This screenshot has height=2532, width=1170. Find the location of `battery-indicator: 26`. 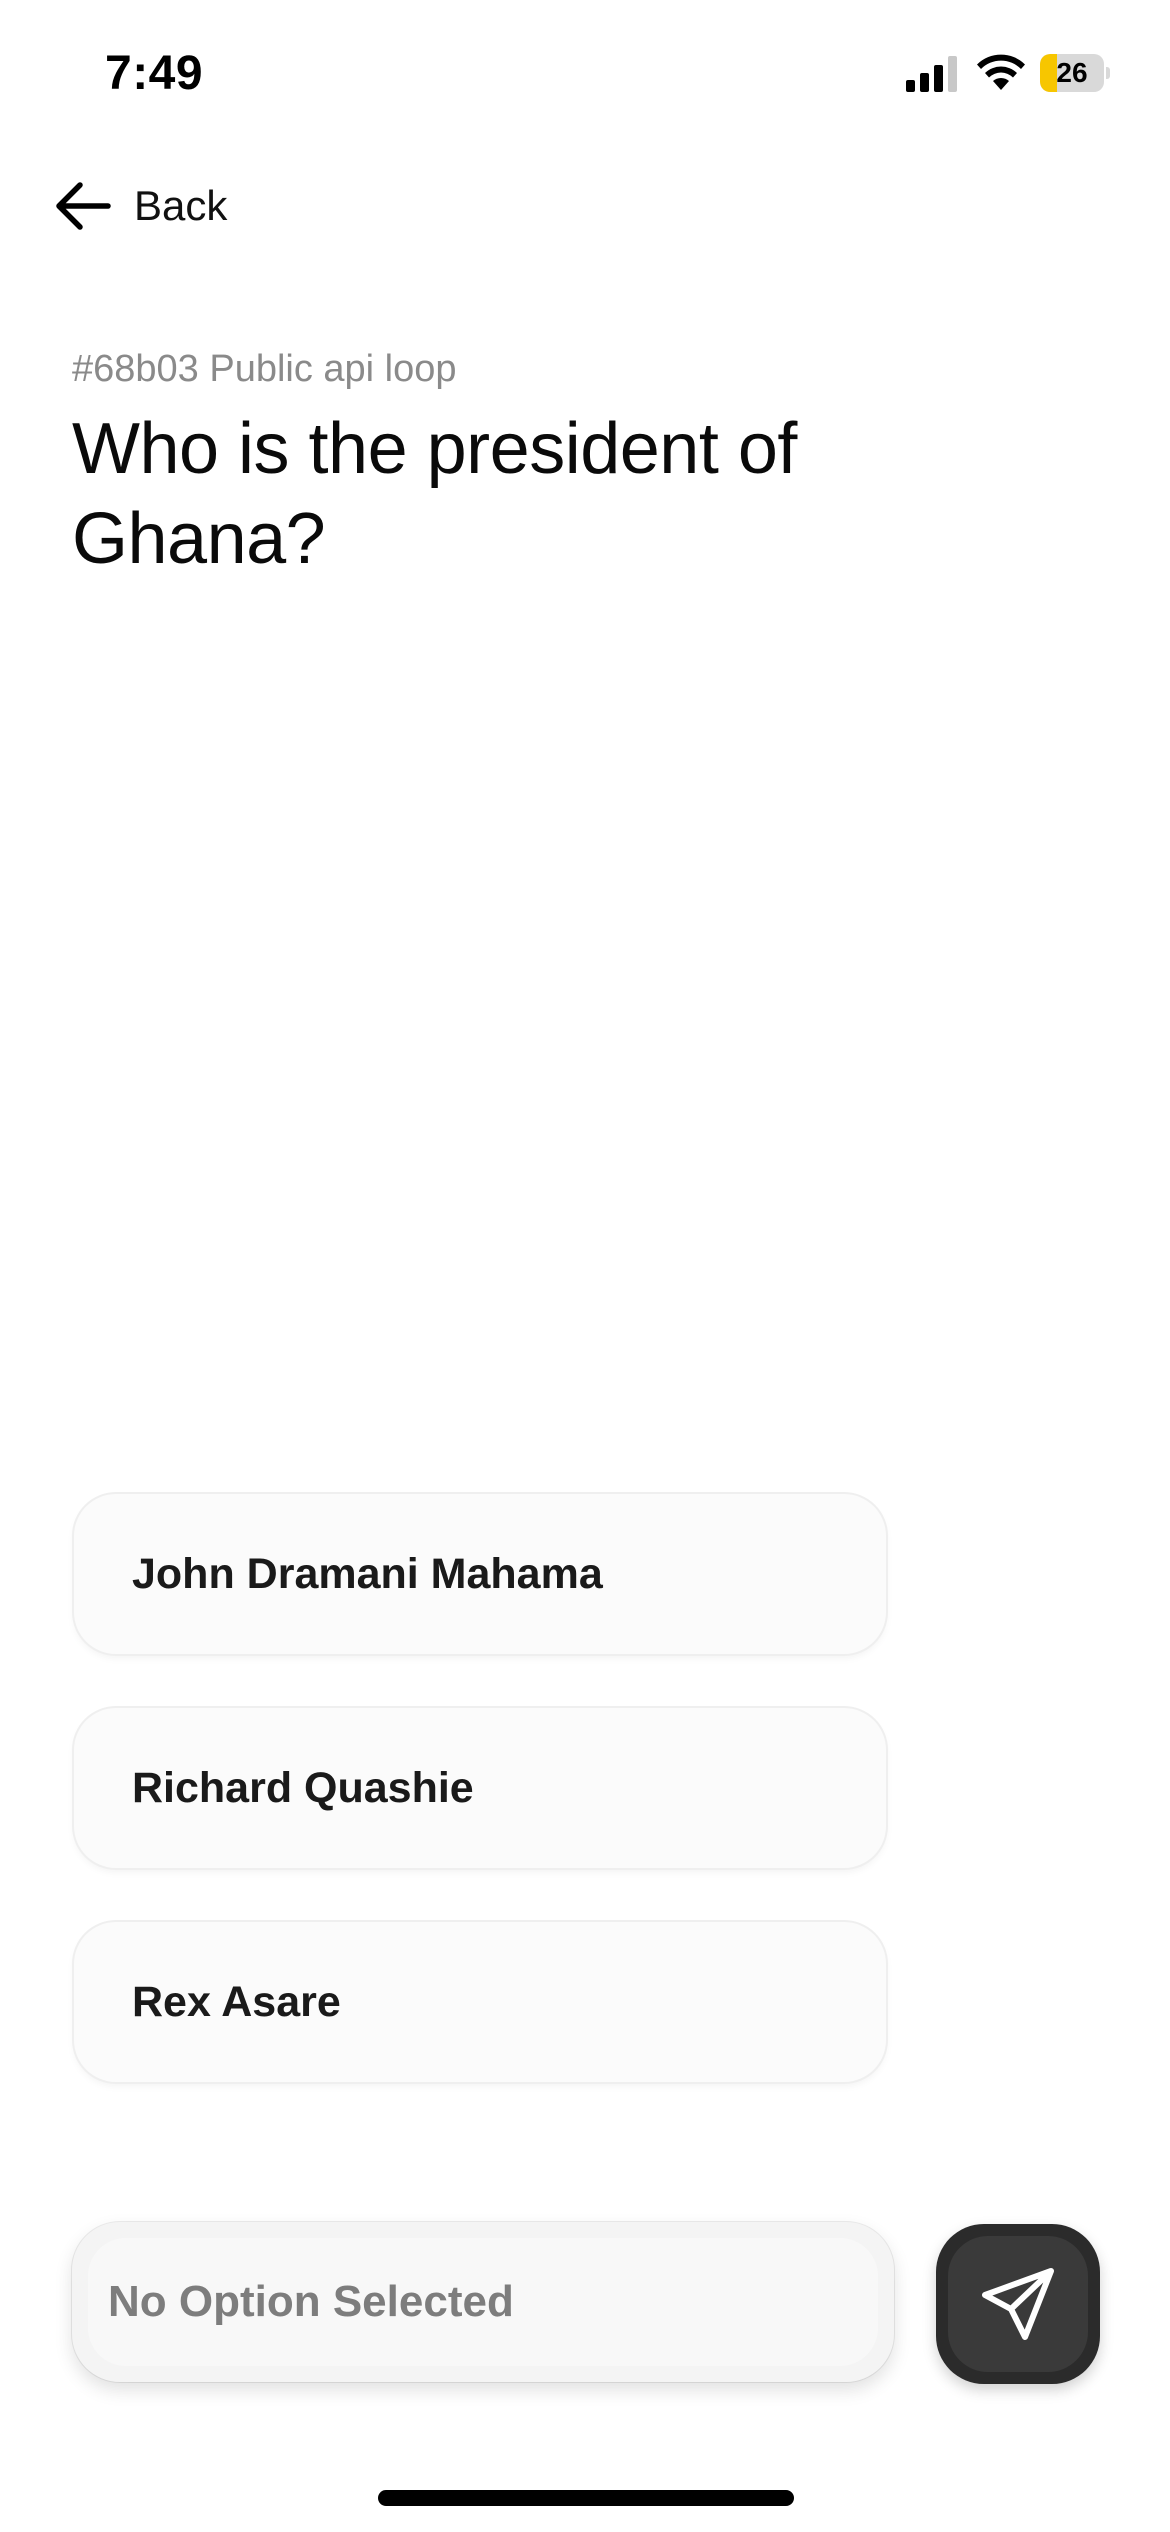

battery-indicator: 26 is located at coordinates (1075, 73).